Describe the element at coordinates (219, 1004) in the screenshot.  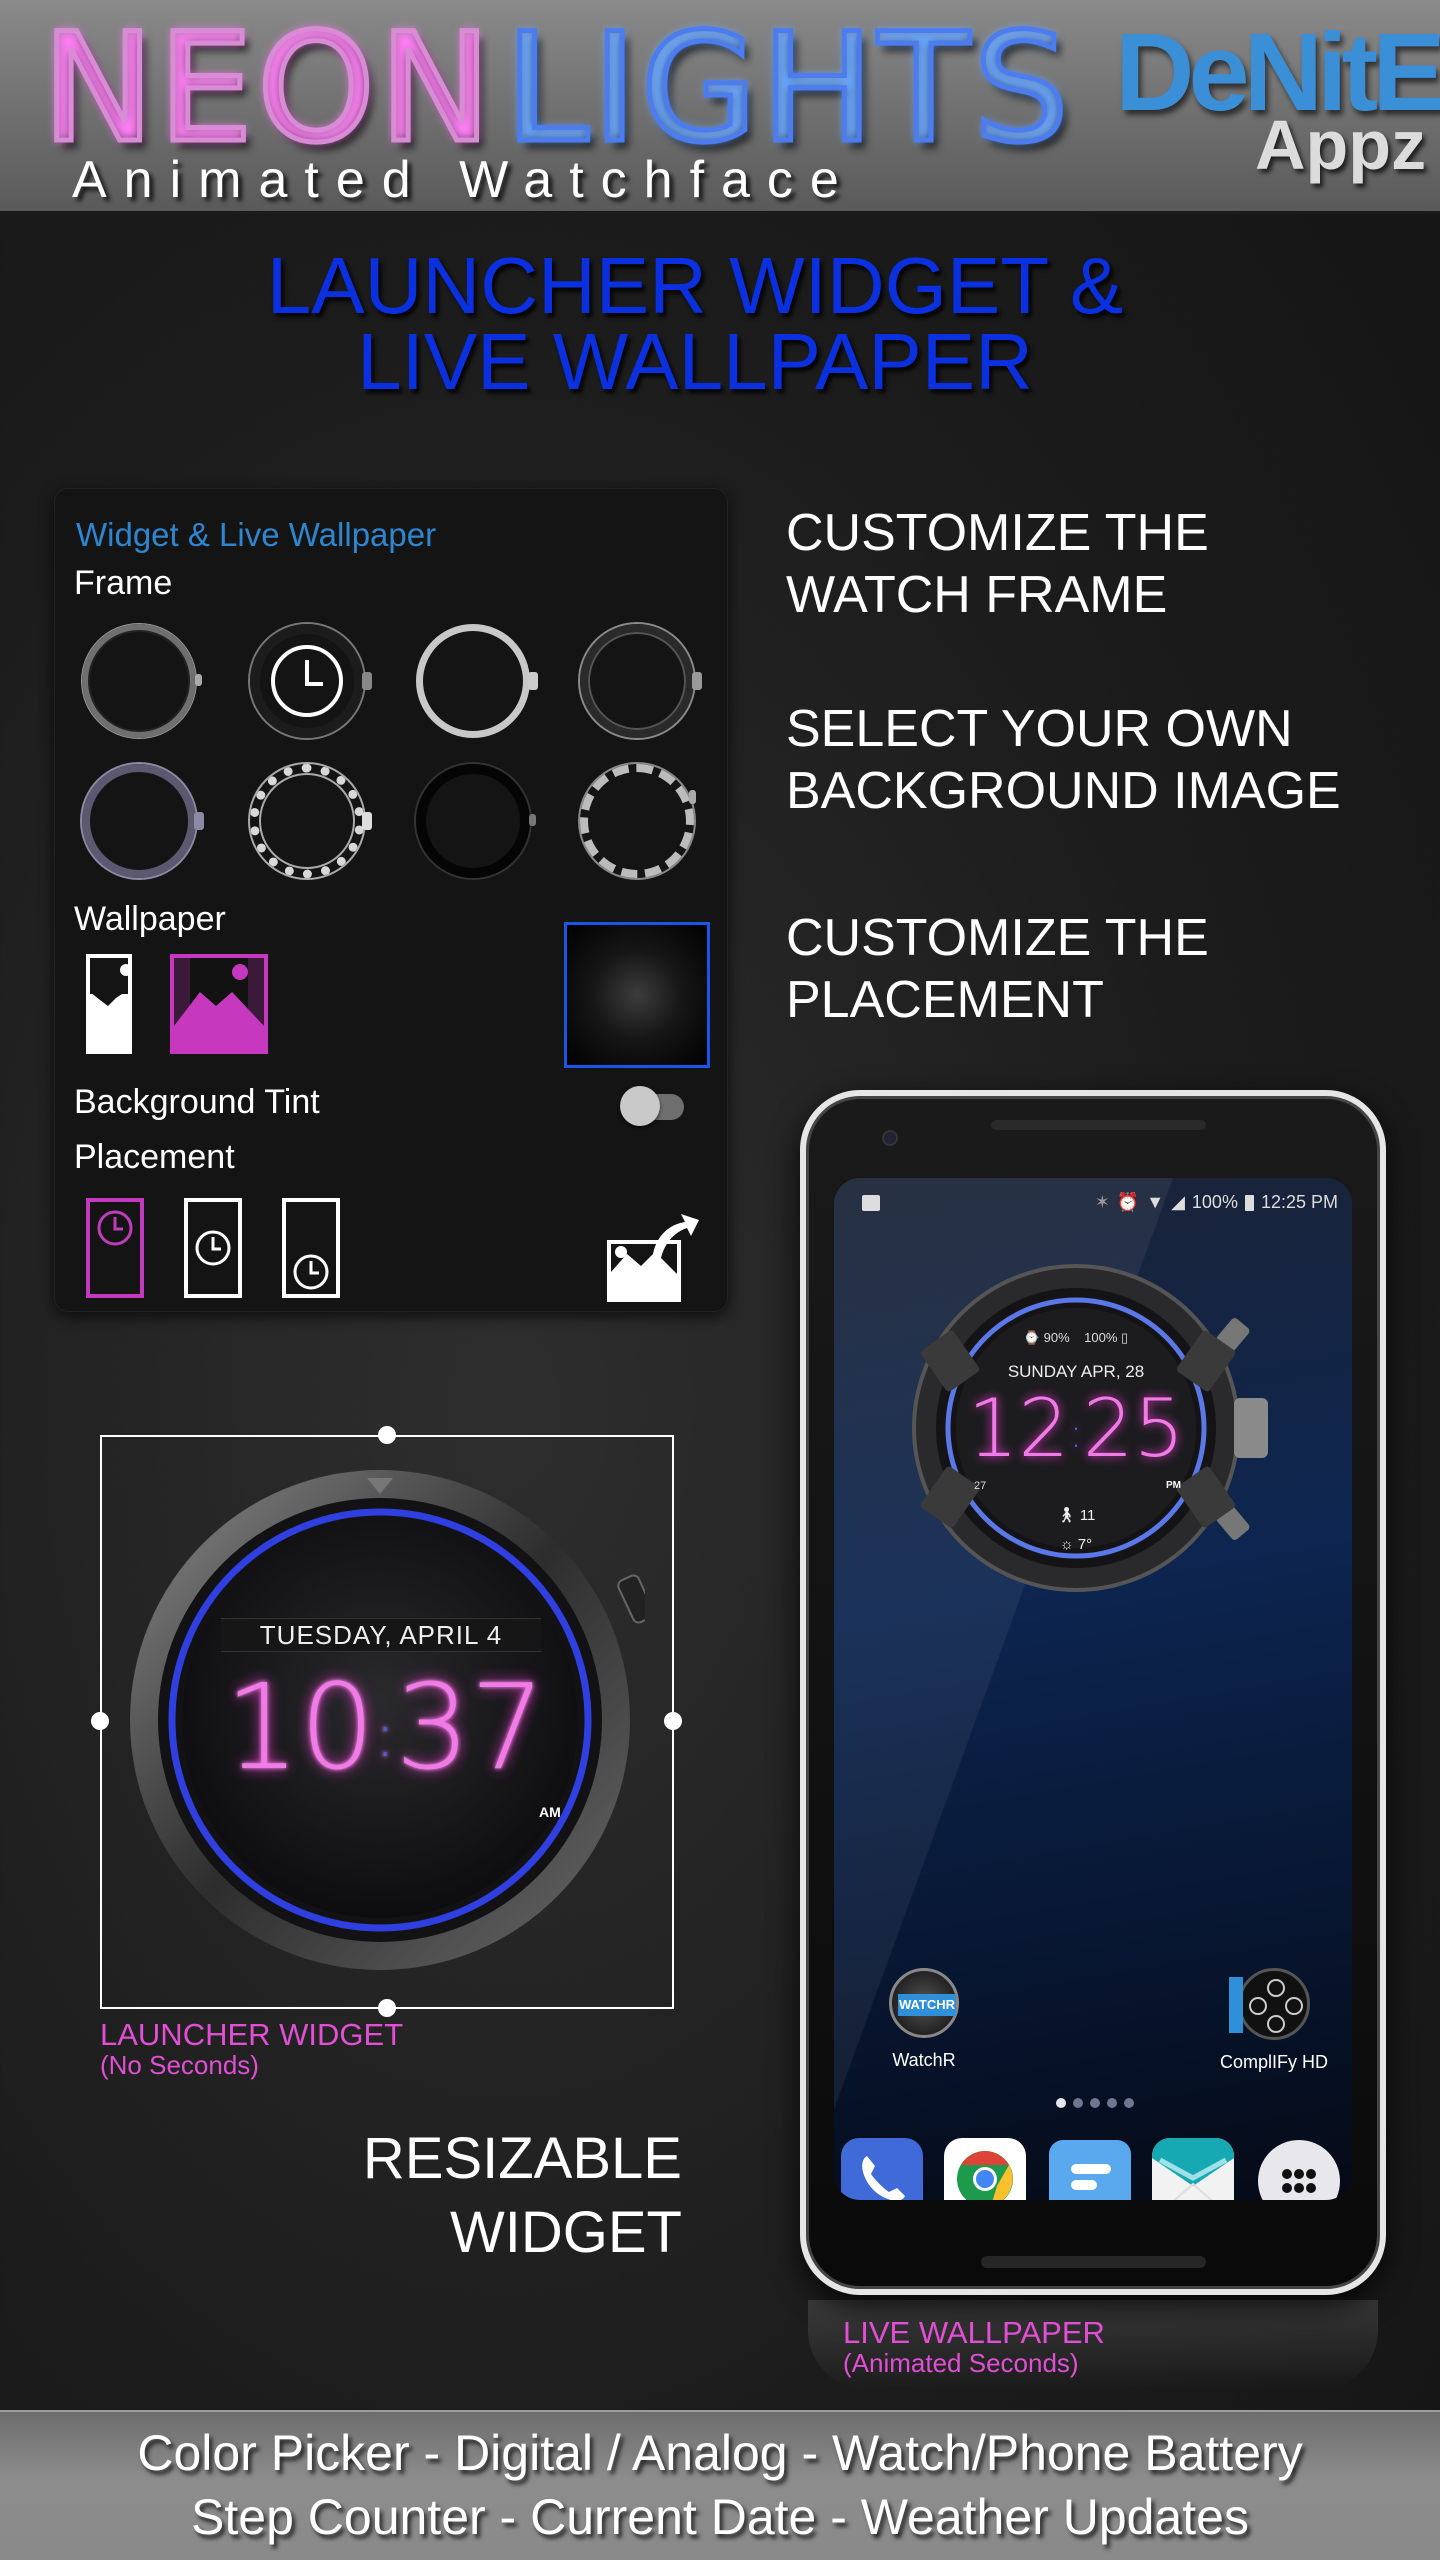
I see `wallpaper-landscape-option` at that location.